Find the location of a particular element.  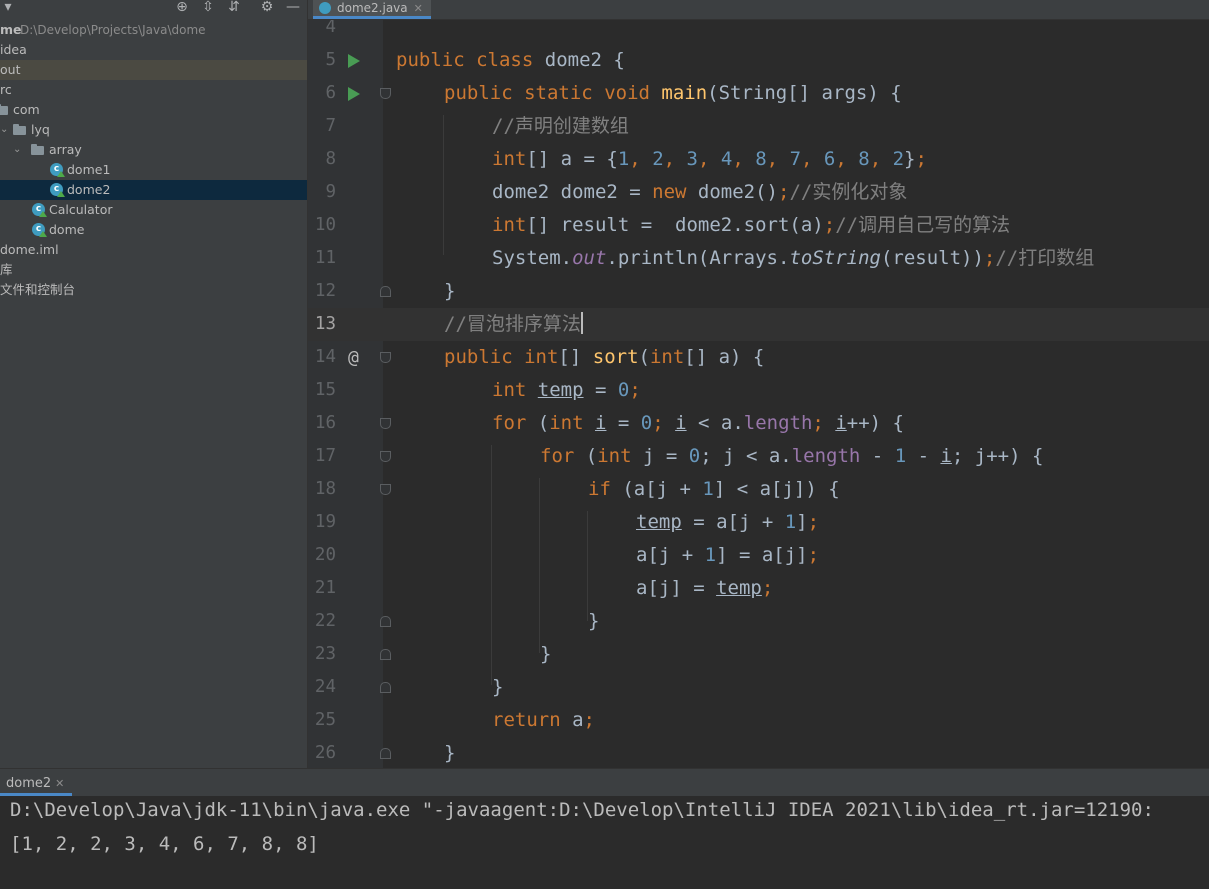

tree-item-label: dome2 is located at coordinates (89, 189).